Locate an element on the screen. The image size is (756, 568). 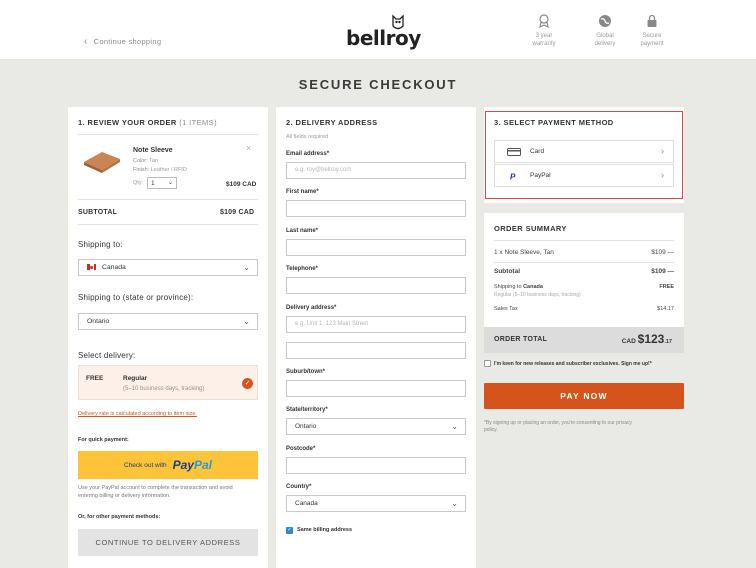
paypal-checkout-button: Check out with PayPal is located at coordinates (168, 465).